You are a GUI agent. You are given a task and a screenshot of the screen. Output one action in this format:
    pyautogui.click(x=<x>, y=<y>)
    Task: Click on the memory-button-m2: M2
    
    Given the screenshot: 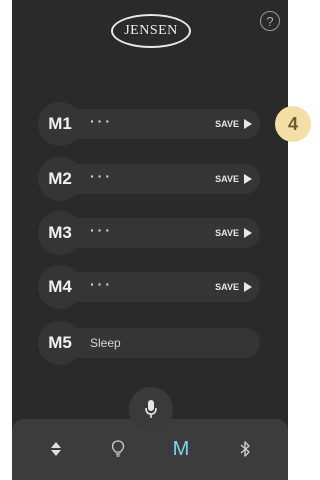 What is the action you would take?
    pyautogui.click(x=60, y=179)
    